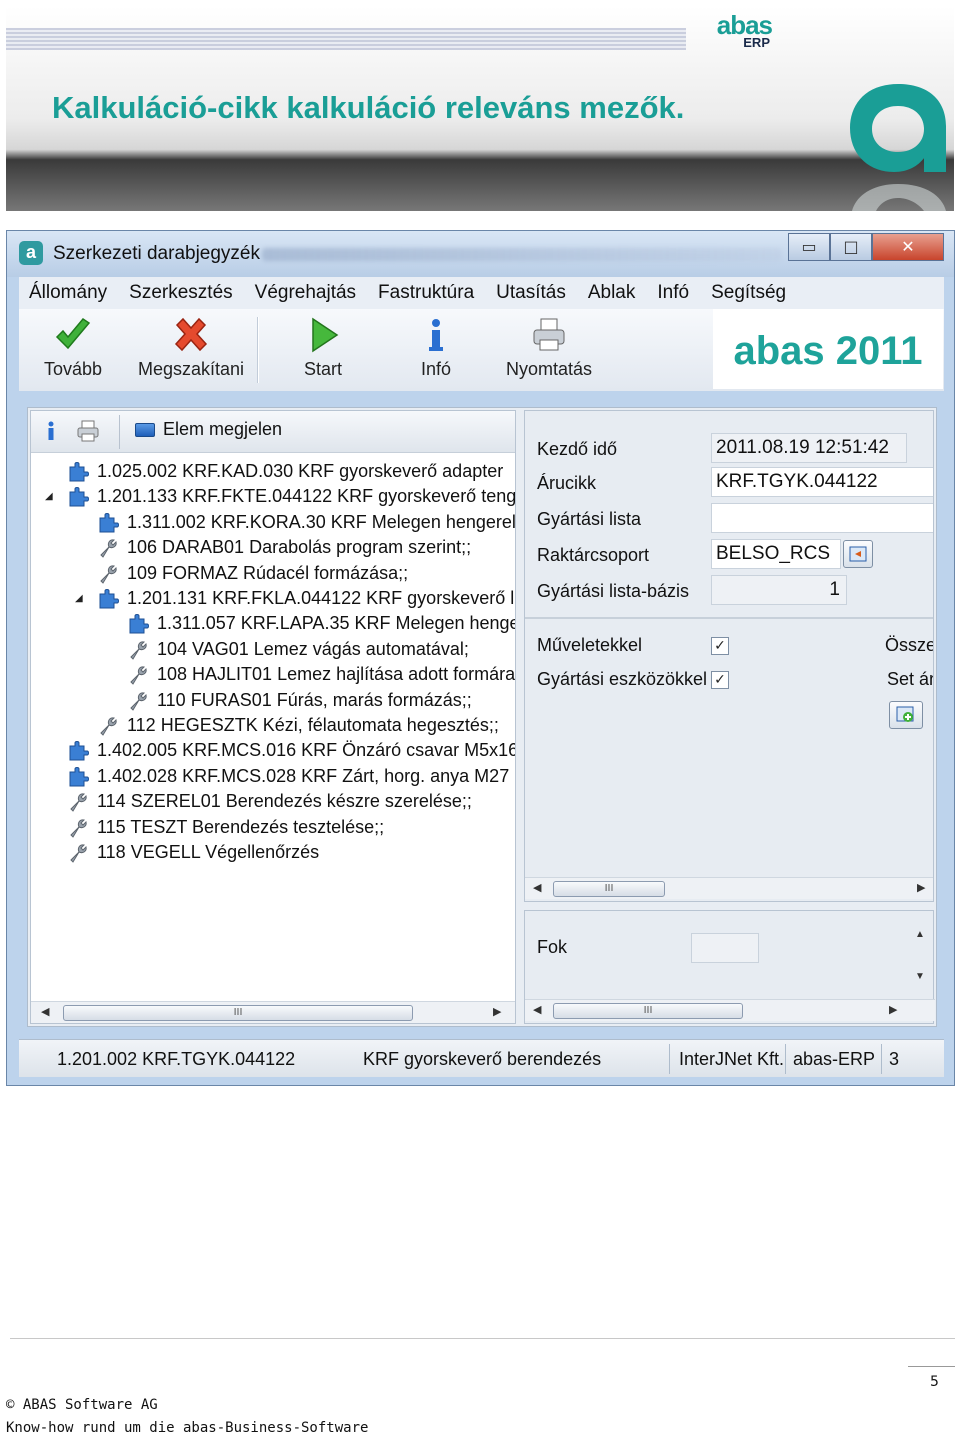 This screenshot has width=960, height=1436. Describe the element at coordinates (908, 247) in the screenshot. I see `close-button: ✕` at that location.